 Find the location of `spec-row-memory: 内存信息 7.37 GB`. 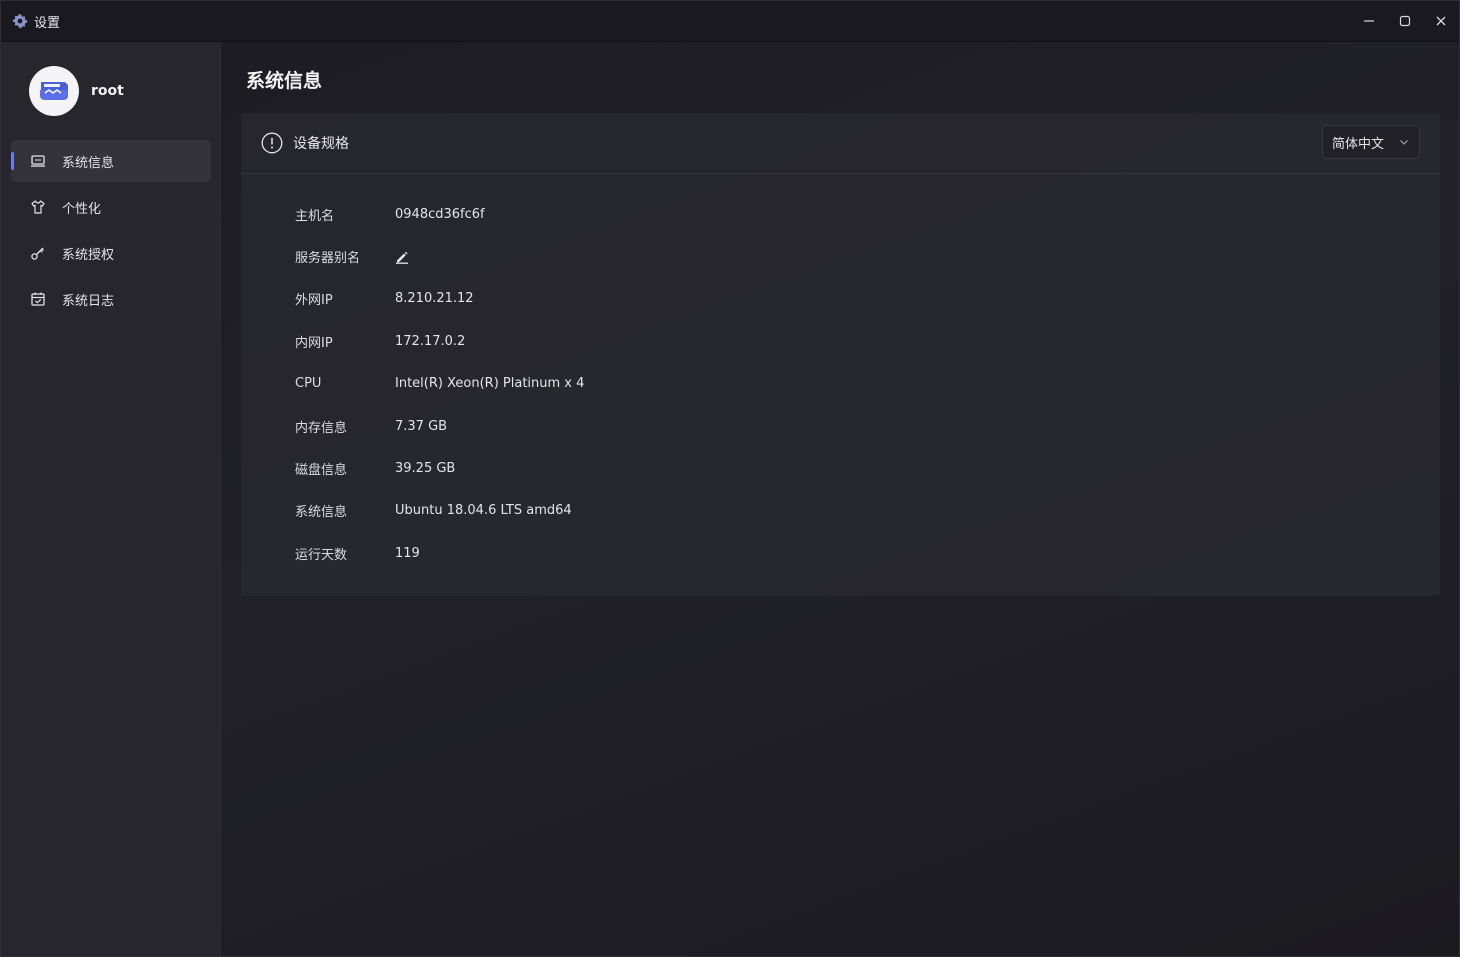

spec-row-memory: 内存信息 7.37 GB is located at coordinates (439, 426).